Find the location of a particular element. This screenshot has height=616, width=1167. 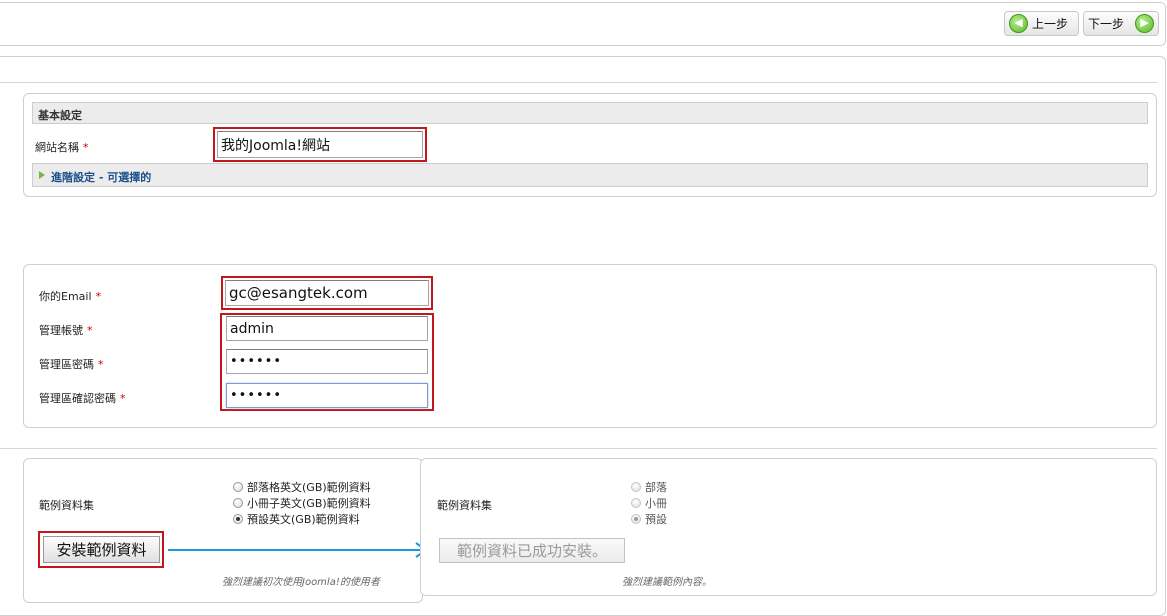

confirm-password-label-text: 管理區確認密碼 is located at coordinates (77, 398).